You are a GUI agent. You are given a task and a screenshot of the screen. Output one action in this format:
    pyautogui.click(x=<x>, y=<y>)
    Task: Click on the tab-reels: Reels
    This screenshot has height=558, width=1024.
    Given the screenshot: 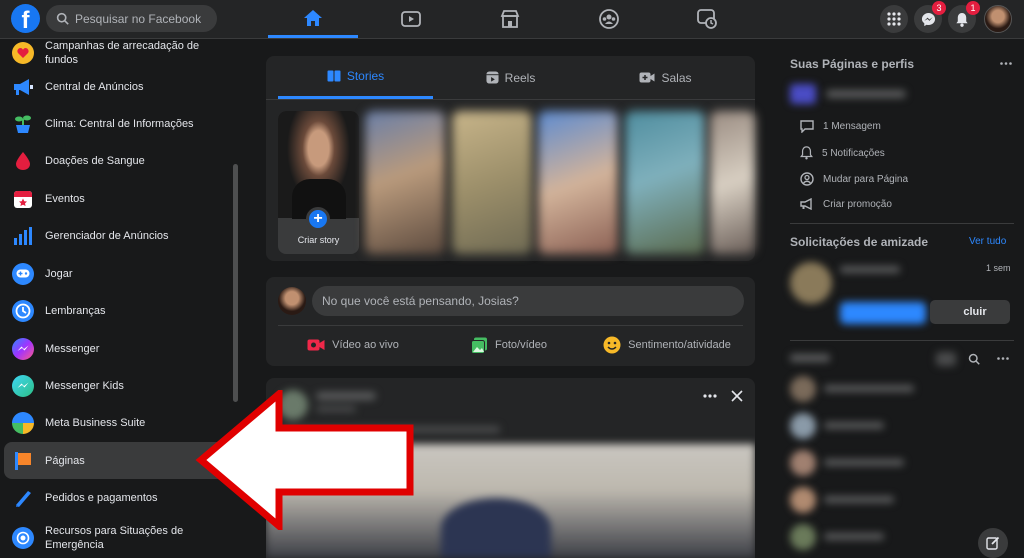 What is the action you would take?
    pyautogui.click(x=510, y=77)
    